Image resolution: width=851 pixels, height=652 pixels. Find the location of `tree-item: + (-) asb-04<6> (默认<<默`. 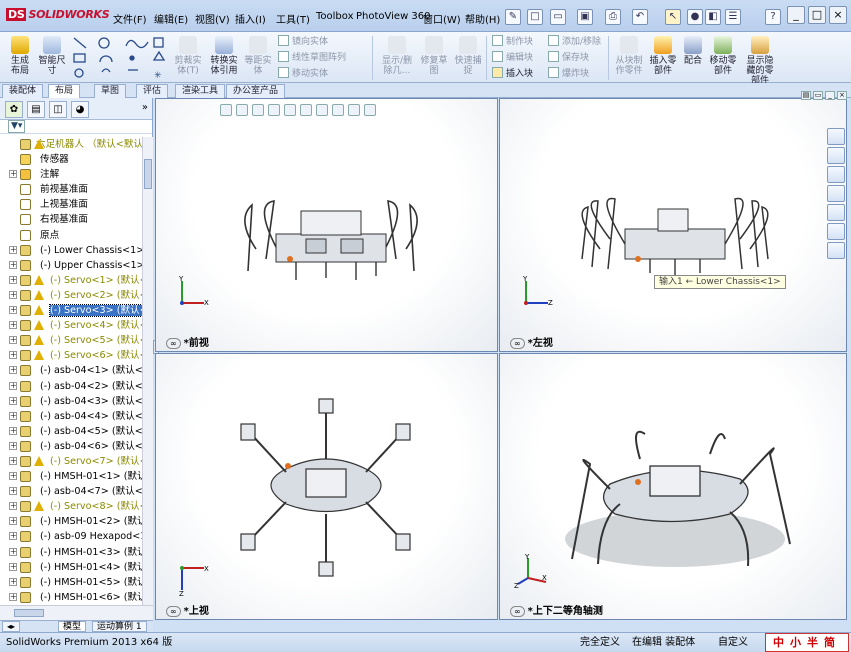

tree-item: + (-) asb-04<6> (默认<<默 is located at coordinates (71, 446).